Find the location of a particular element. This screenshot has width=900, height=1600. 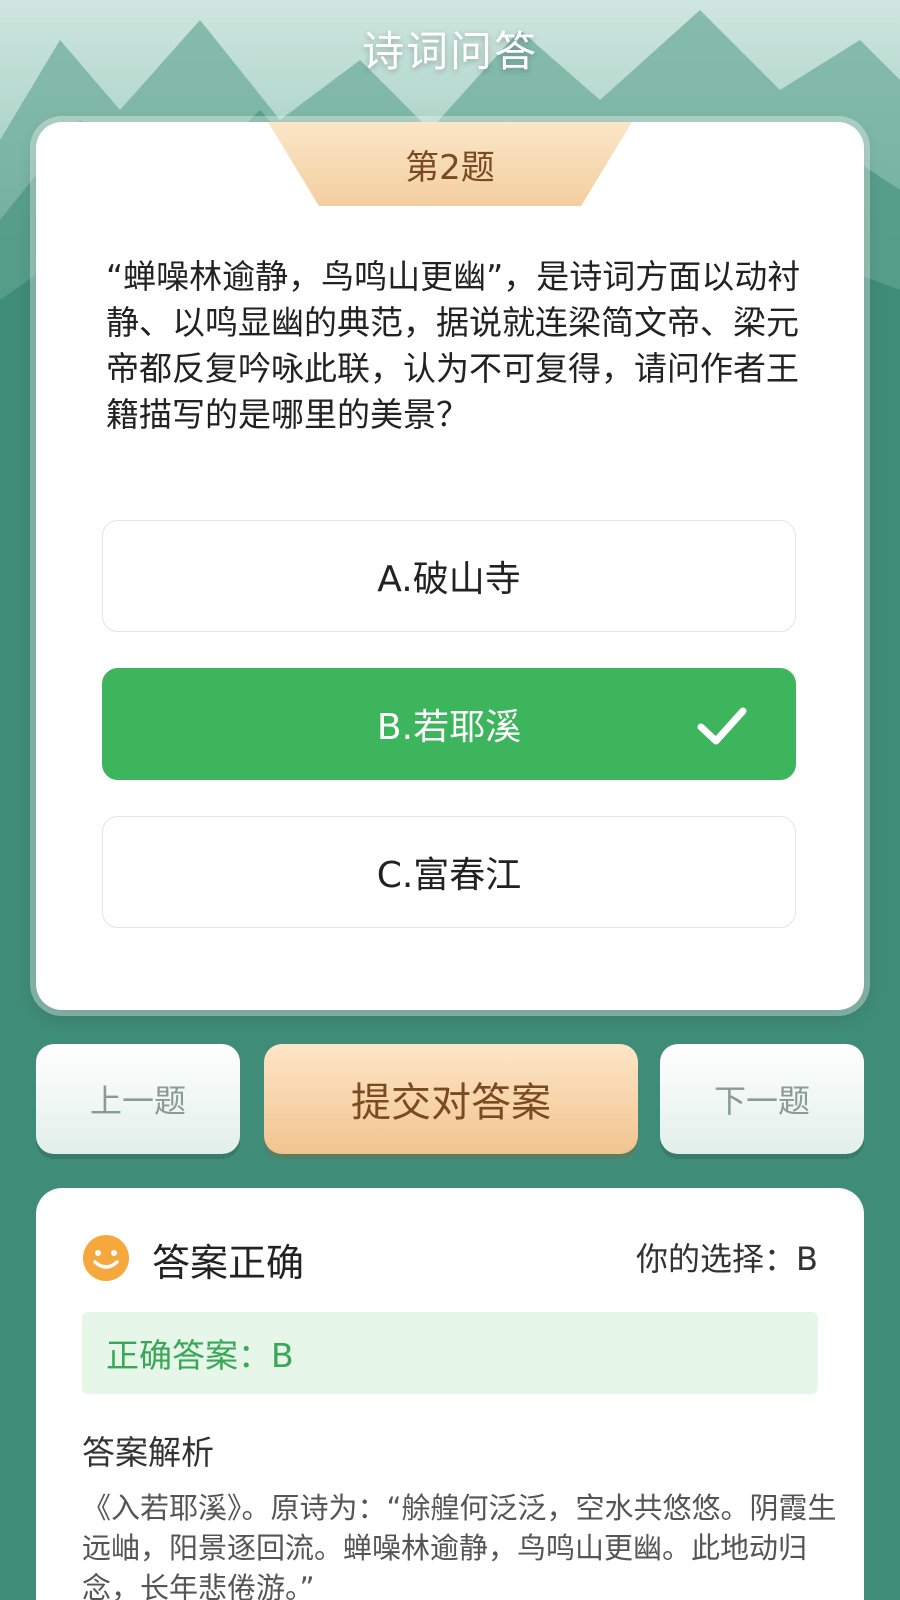

option-c: C.富春江 is located at coordinates (449, 872).